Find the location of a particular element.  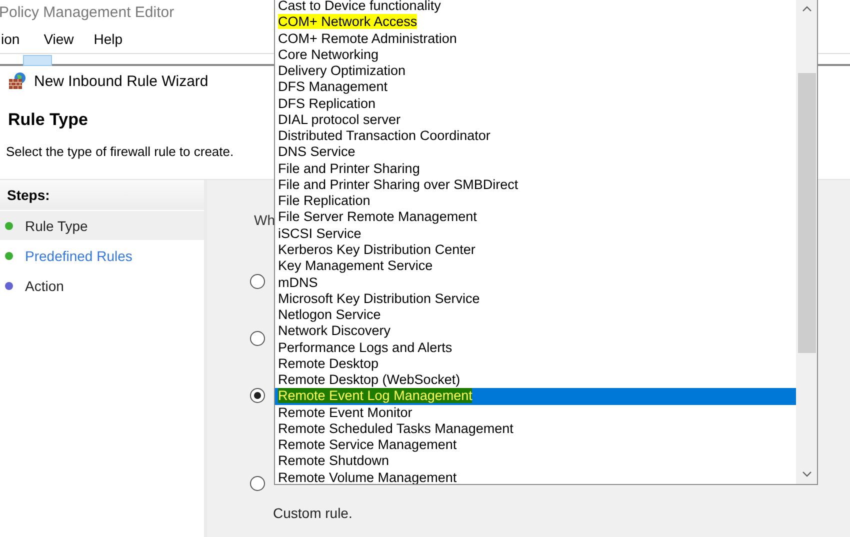

step-label: Predefined Rules is located at coordinates (78, 256).